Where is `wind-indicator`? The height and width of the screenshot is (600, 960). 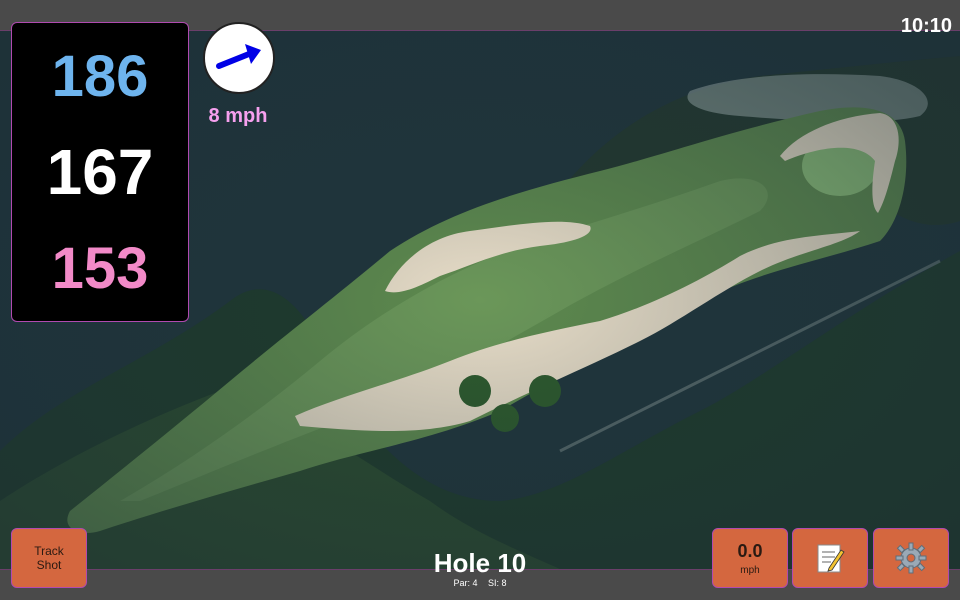
wind-indicator is located at coordinates (239, 58).